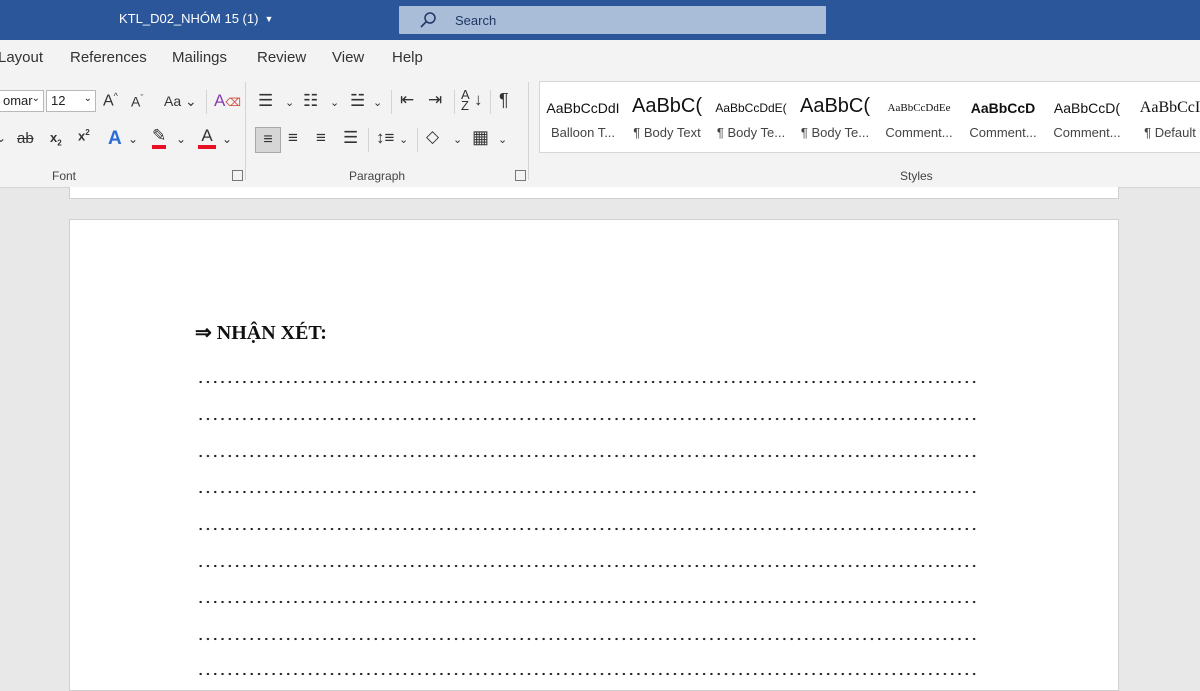 The height and width of the screenshot is (691, 1200). Describe the element at coordinates (583, 108) in the screenshot. I see `style-preview: AaBbCcDdI` at that location.